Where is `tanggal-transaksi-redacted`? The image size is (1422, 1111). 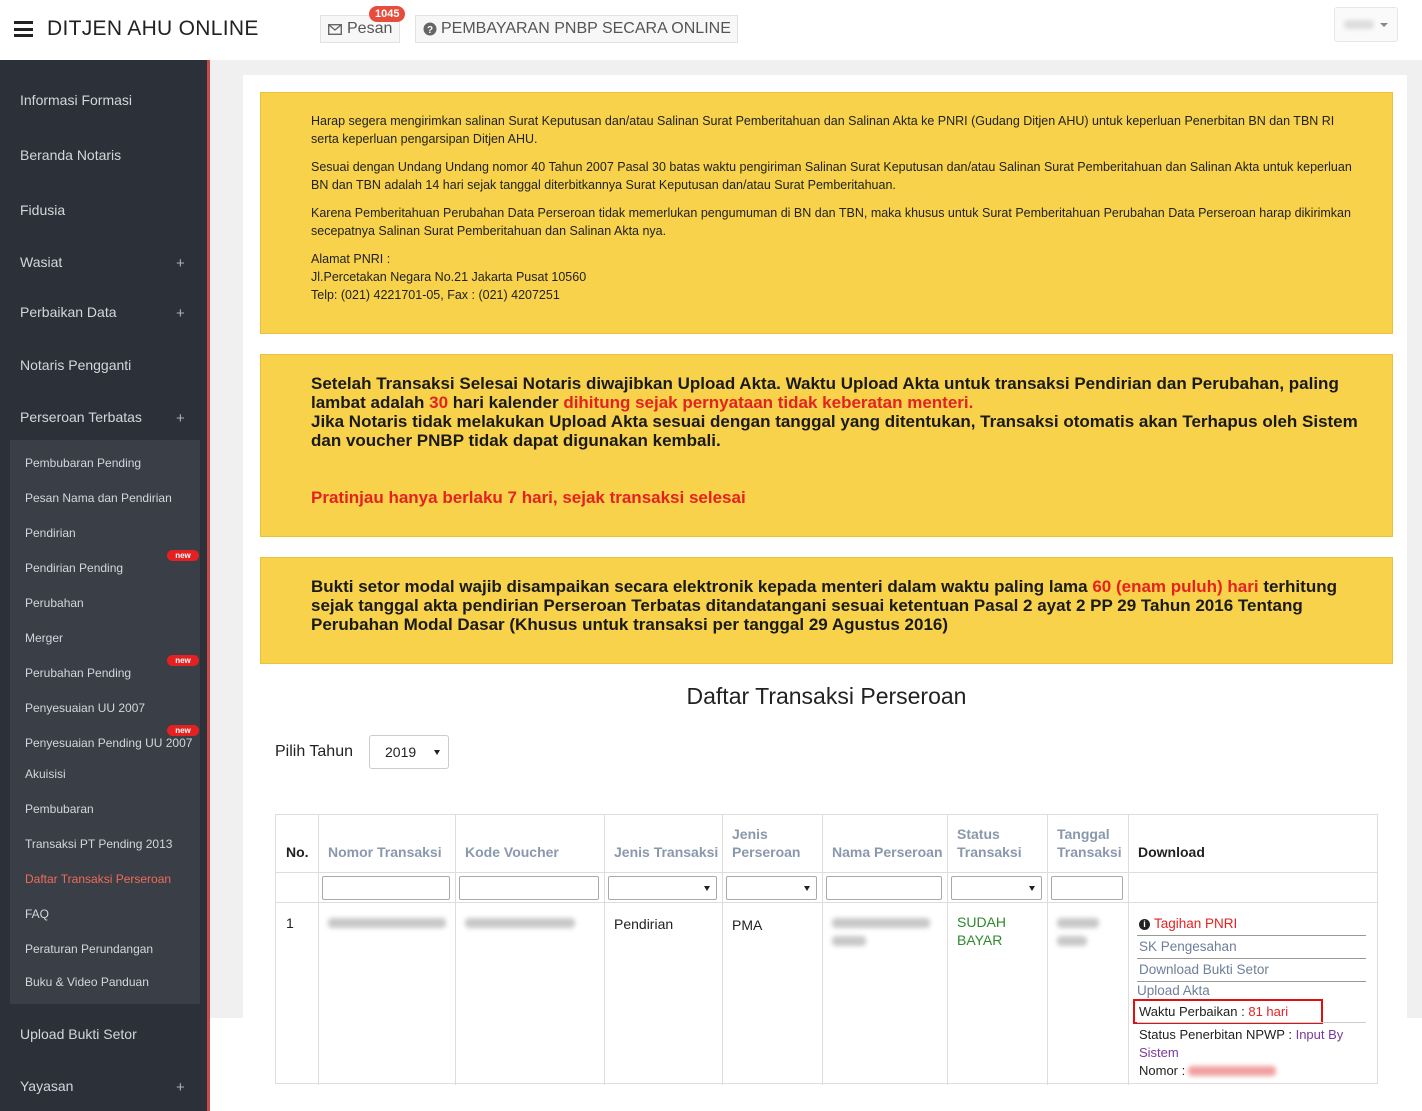
tanggal-transaksi-redacted is located at coordinates (1078, 923).